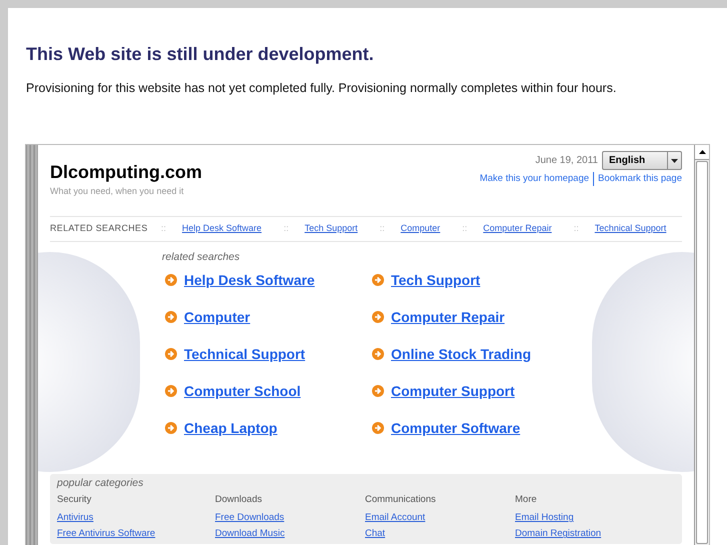  What do you see at coordinates (375, 534) in the screenshot?
I see `category-link: Chat` at bounding box center [375, 534].